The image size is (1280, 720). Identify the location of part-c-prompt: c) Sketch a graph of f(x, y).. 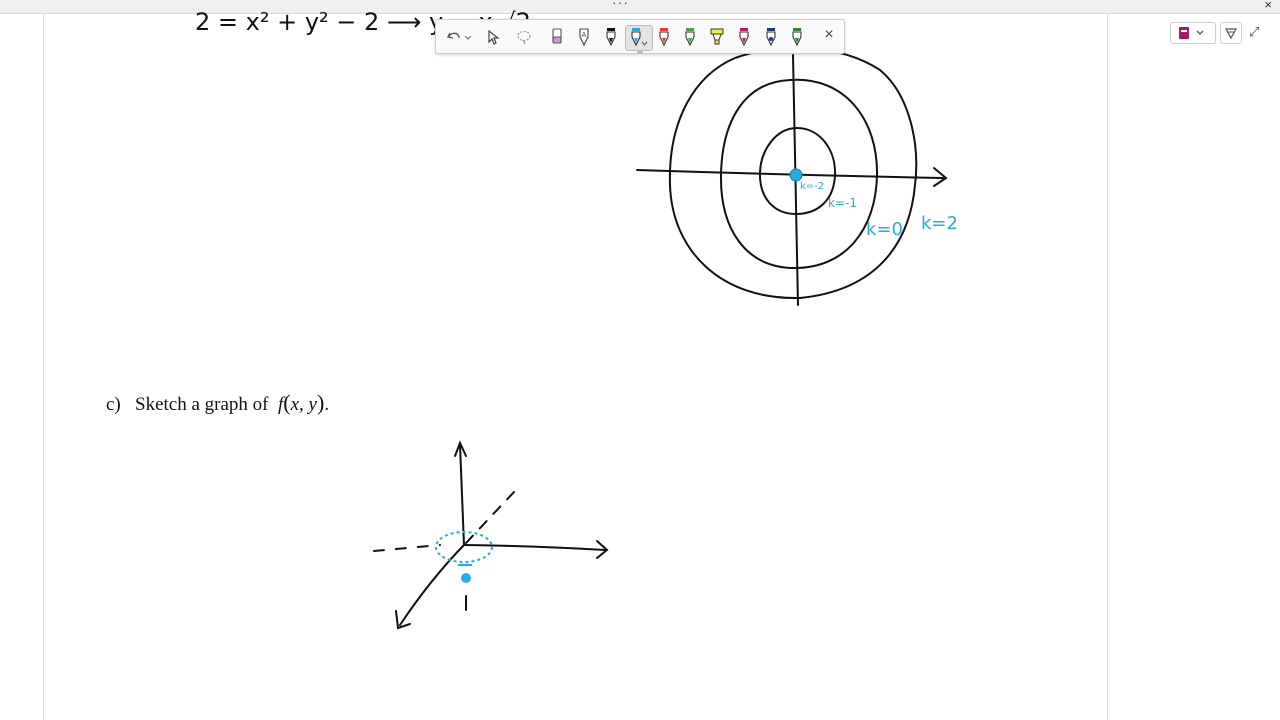
(218, 402).